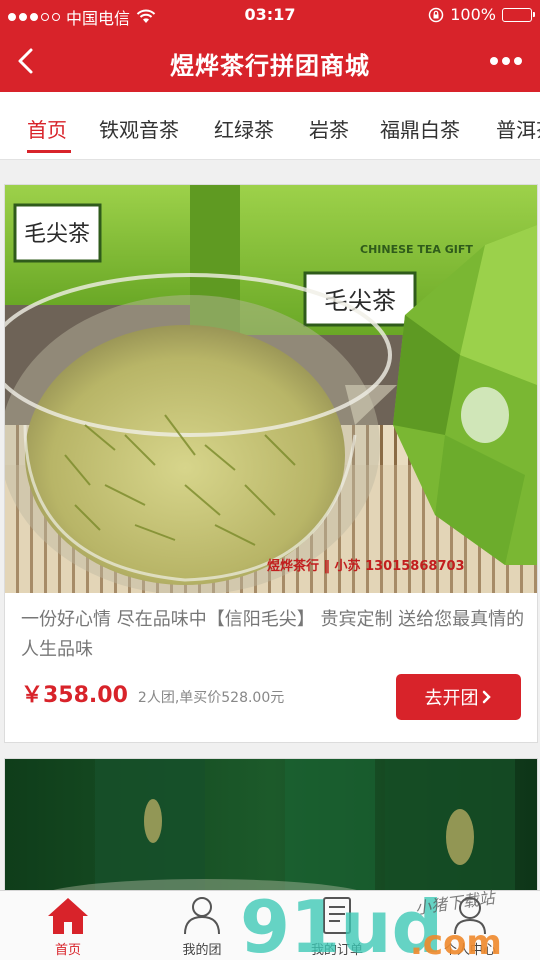  What do you see at coordinates (270, 925) in the screenshot?
I see `bottom-tab-bar: 首页 我的团 我的订单 个人中心` at bounding box center [270, 925].